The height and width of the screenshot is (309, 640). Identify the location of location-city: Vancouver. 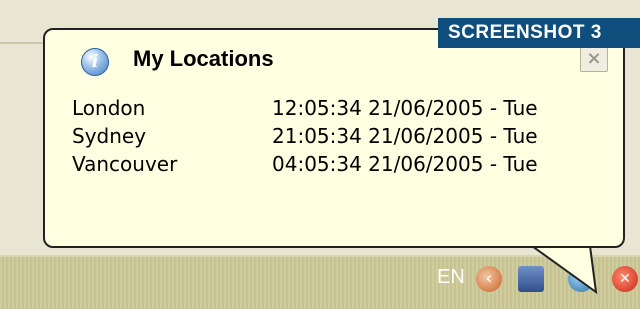
(125, 164).